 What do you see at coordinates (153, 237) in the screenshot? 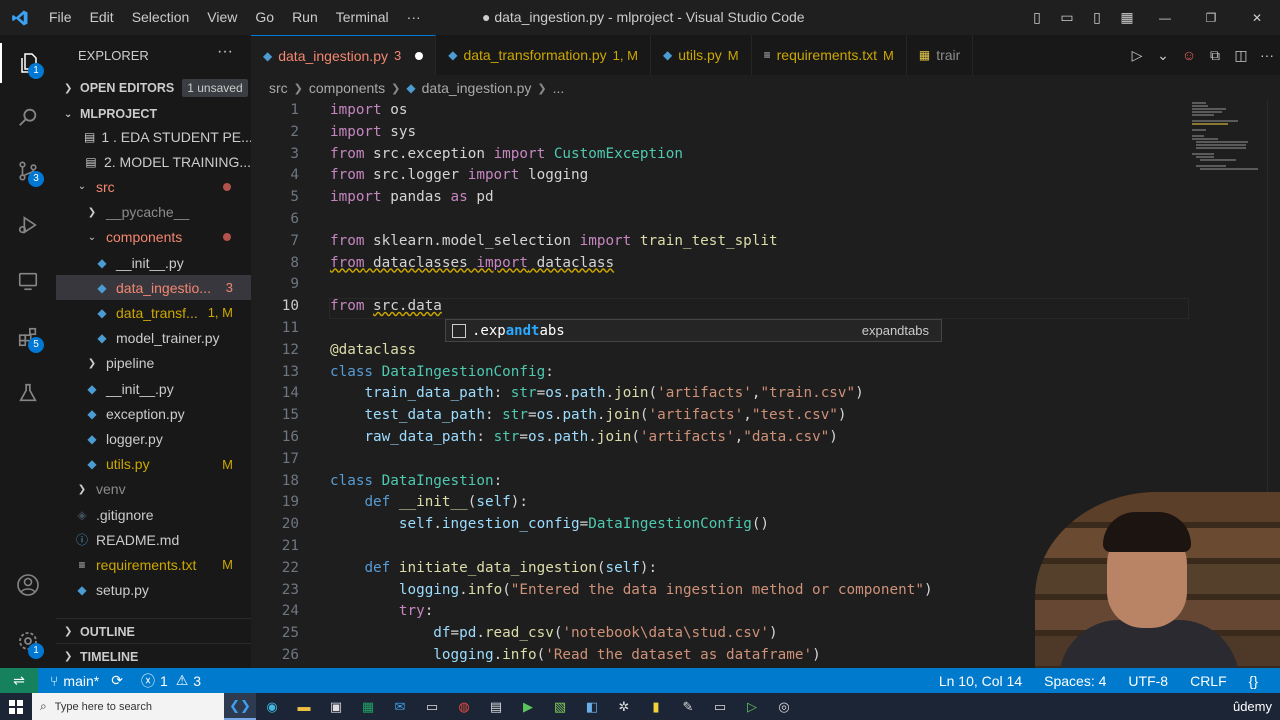
I see `tree-item: ⌄ components` at bounding box center [153, 237].